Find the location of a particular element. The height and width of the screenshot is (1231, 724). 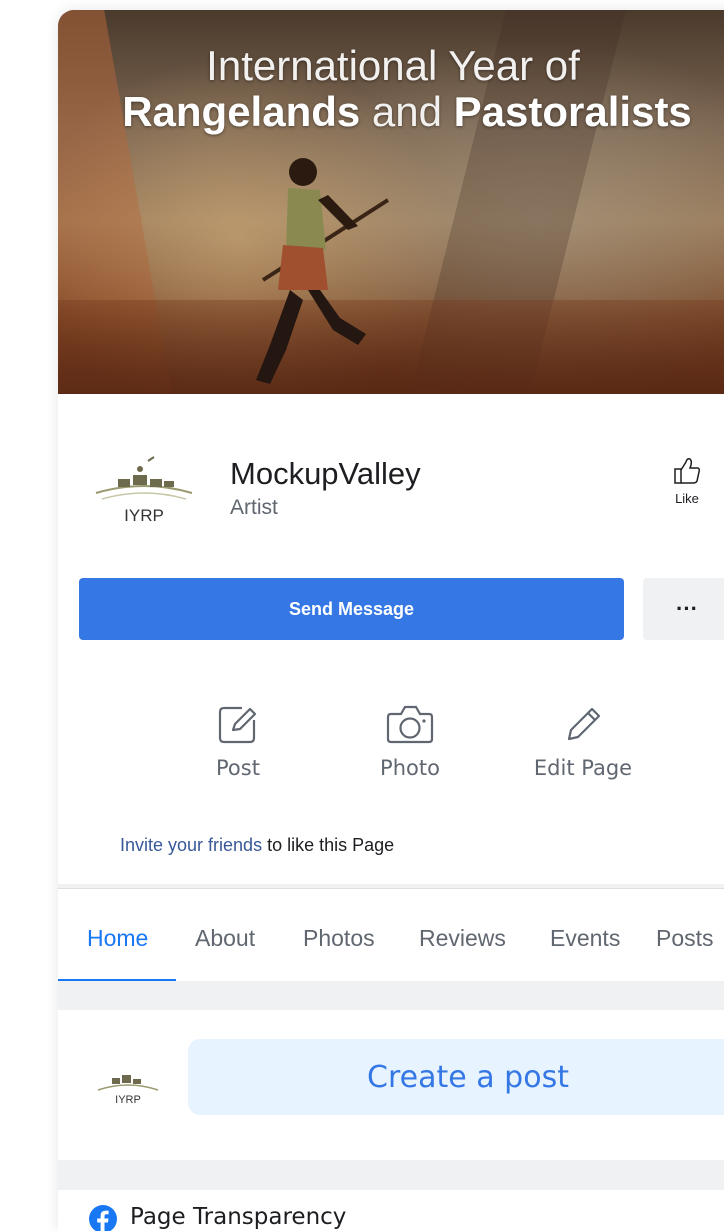

invite-text: Invite your friends to like this Page is located at coordinates (257, 845).